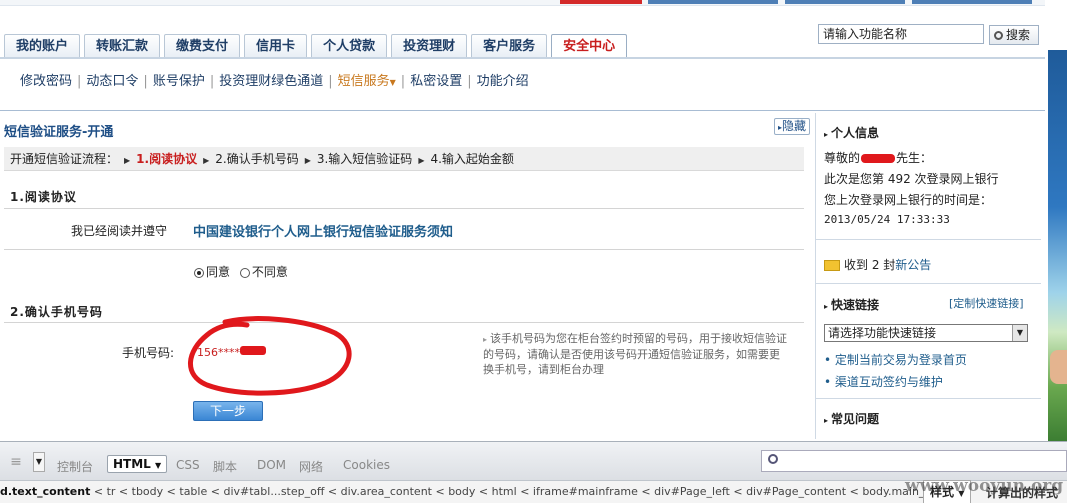  What do you see at coordinates (46, 81) in the screenshot?
I see `subnav-change-password: 修改密码` at bounding box center [46, 81].